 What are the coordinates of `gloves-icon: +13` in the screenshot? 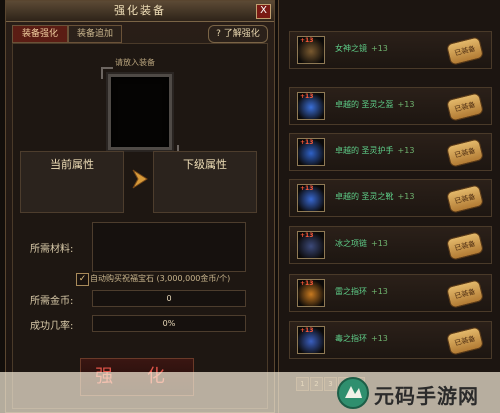 It's located at (311, 152).